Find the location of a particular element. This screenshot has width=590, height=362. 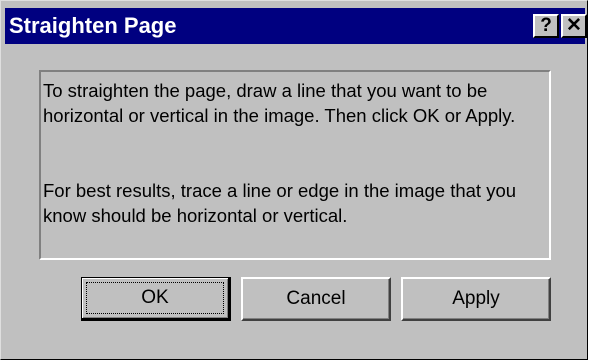

help-icon: ? is located at coordinates (546, 25).